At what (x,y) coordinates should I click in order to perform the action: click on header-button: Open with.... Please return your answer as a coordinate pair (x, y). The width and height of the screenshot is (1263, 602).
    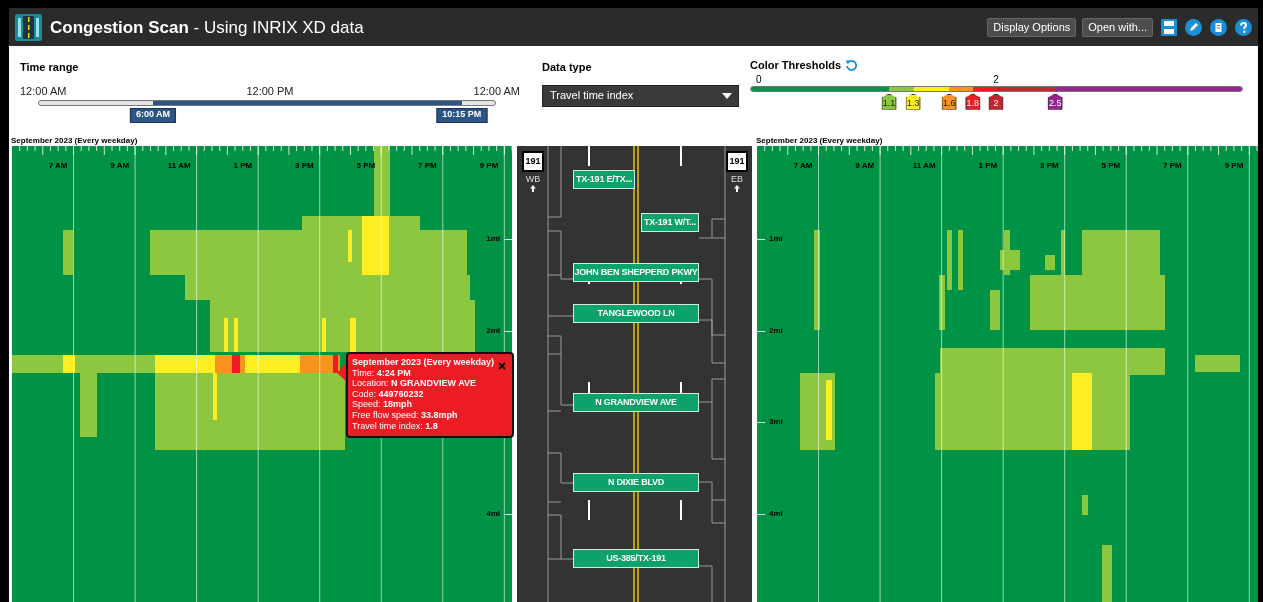
    Looking at the image, I should click on (1117, 27).